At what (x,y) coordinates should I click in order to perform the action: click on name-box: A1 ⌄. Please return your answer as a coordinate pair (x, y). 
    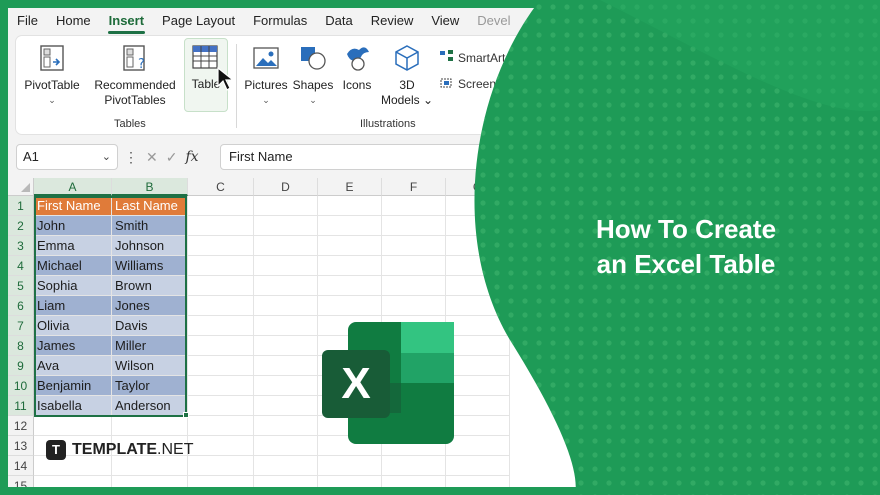
    Looking at the image, I should click on (67, 157).